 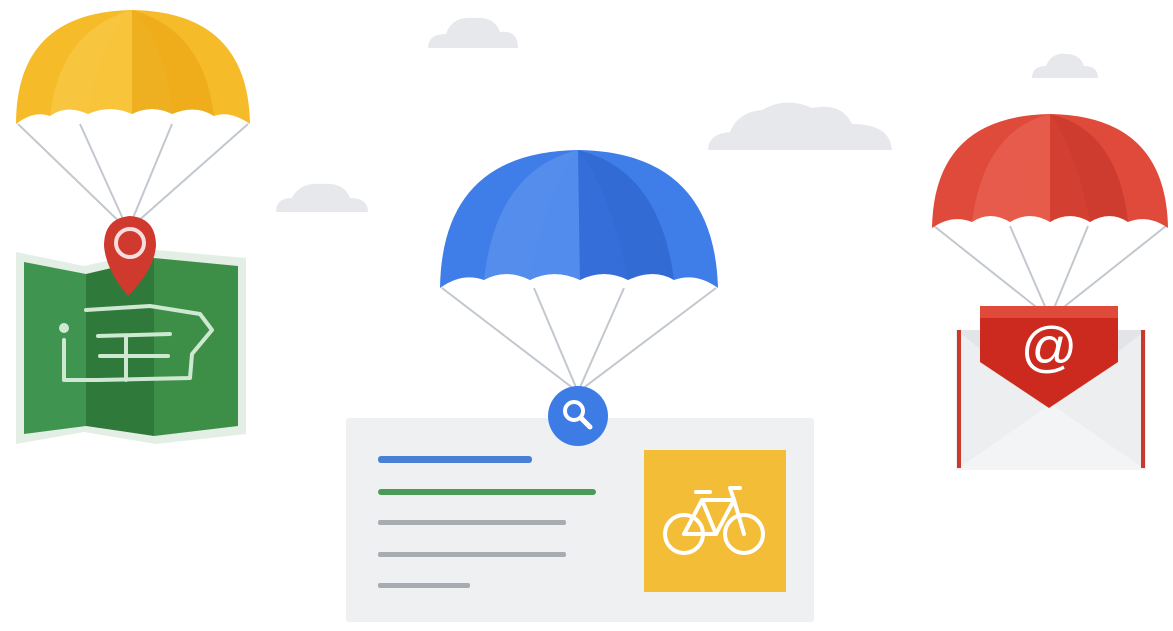 What do you see at coordinates (578, 416) in the screenshot?
I see `search-icon` at bounding box center [578, 416].